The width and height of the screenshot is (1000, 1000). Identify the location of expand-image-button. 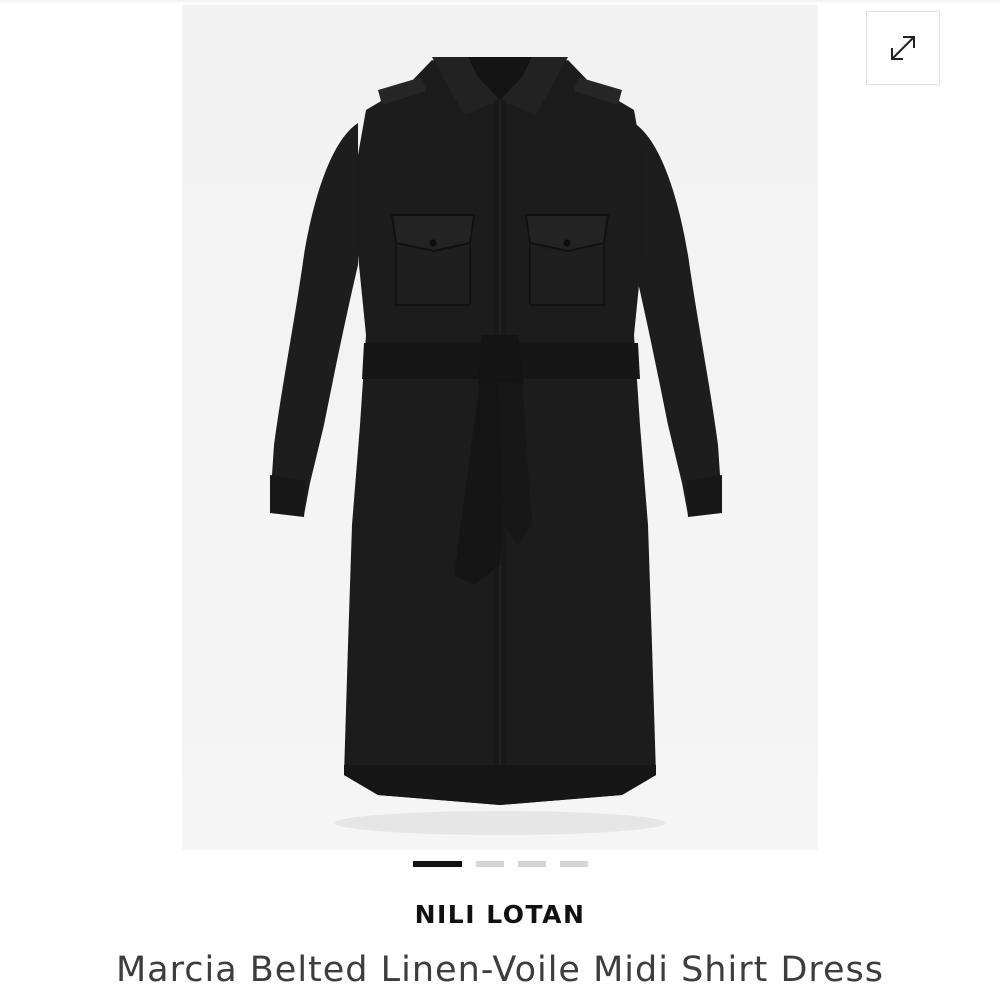
(903, 48).